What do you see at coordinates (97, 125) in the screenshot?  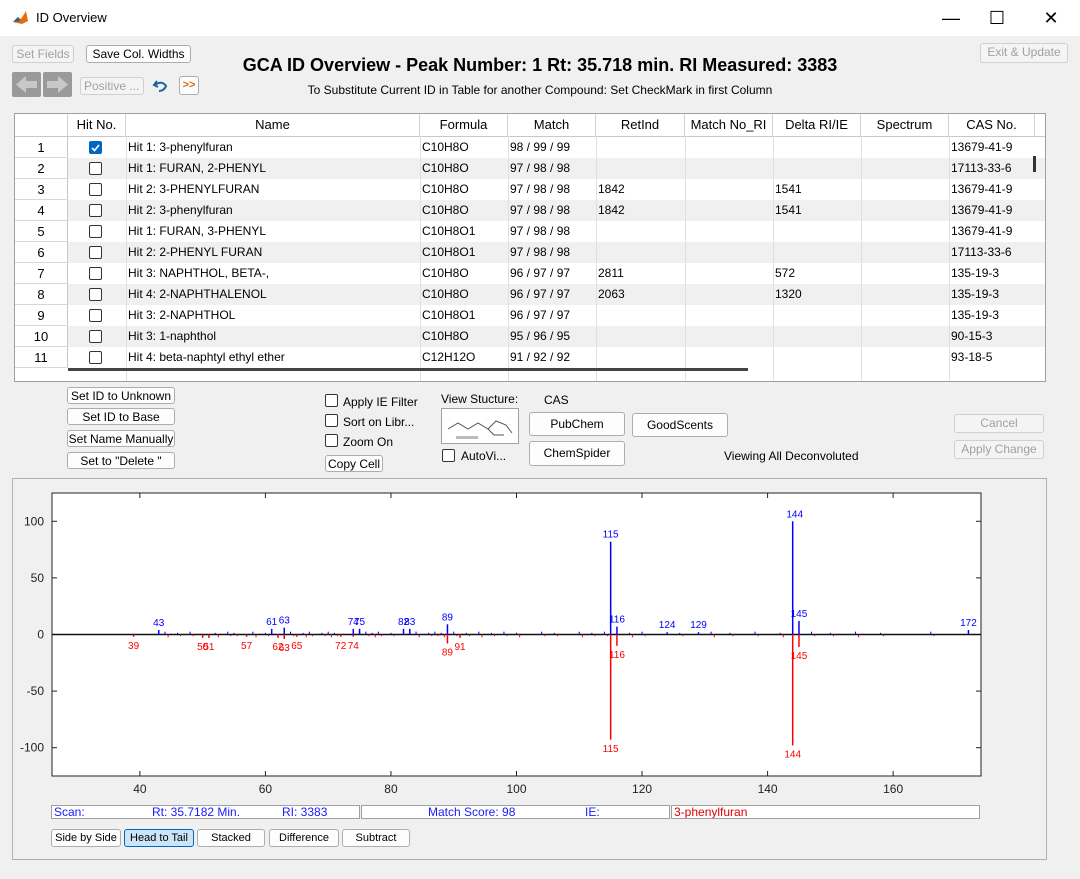 I see `col-header-hit-no: Hit No.` at bounding box center [97, 125].